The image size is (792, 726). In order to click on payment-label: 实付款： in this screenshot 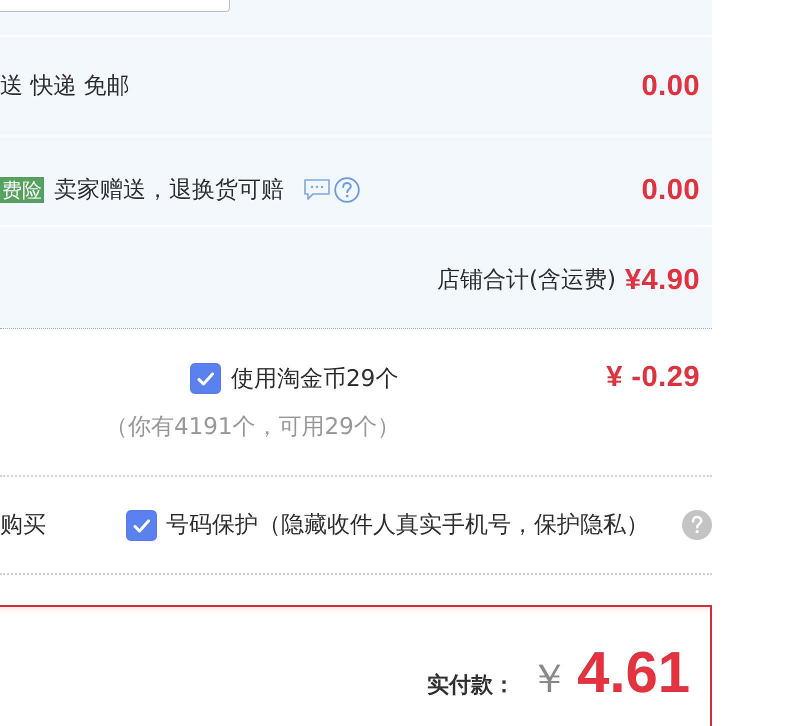, I will do `click(471, 686)`.